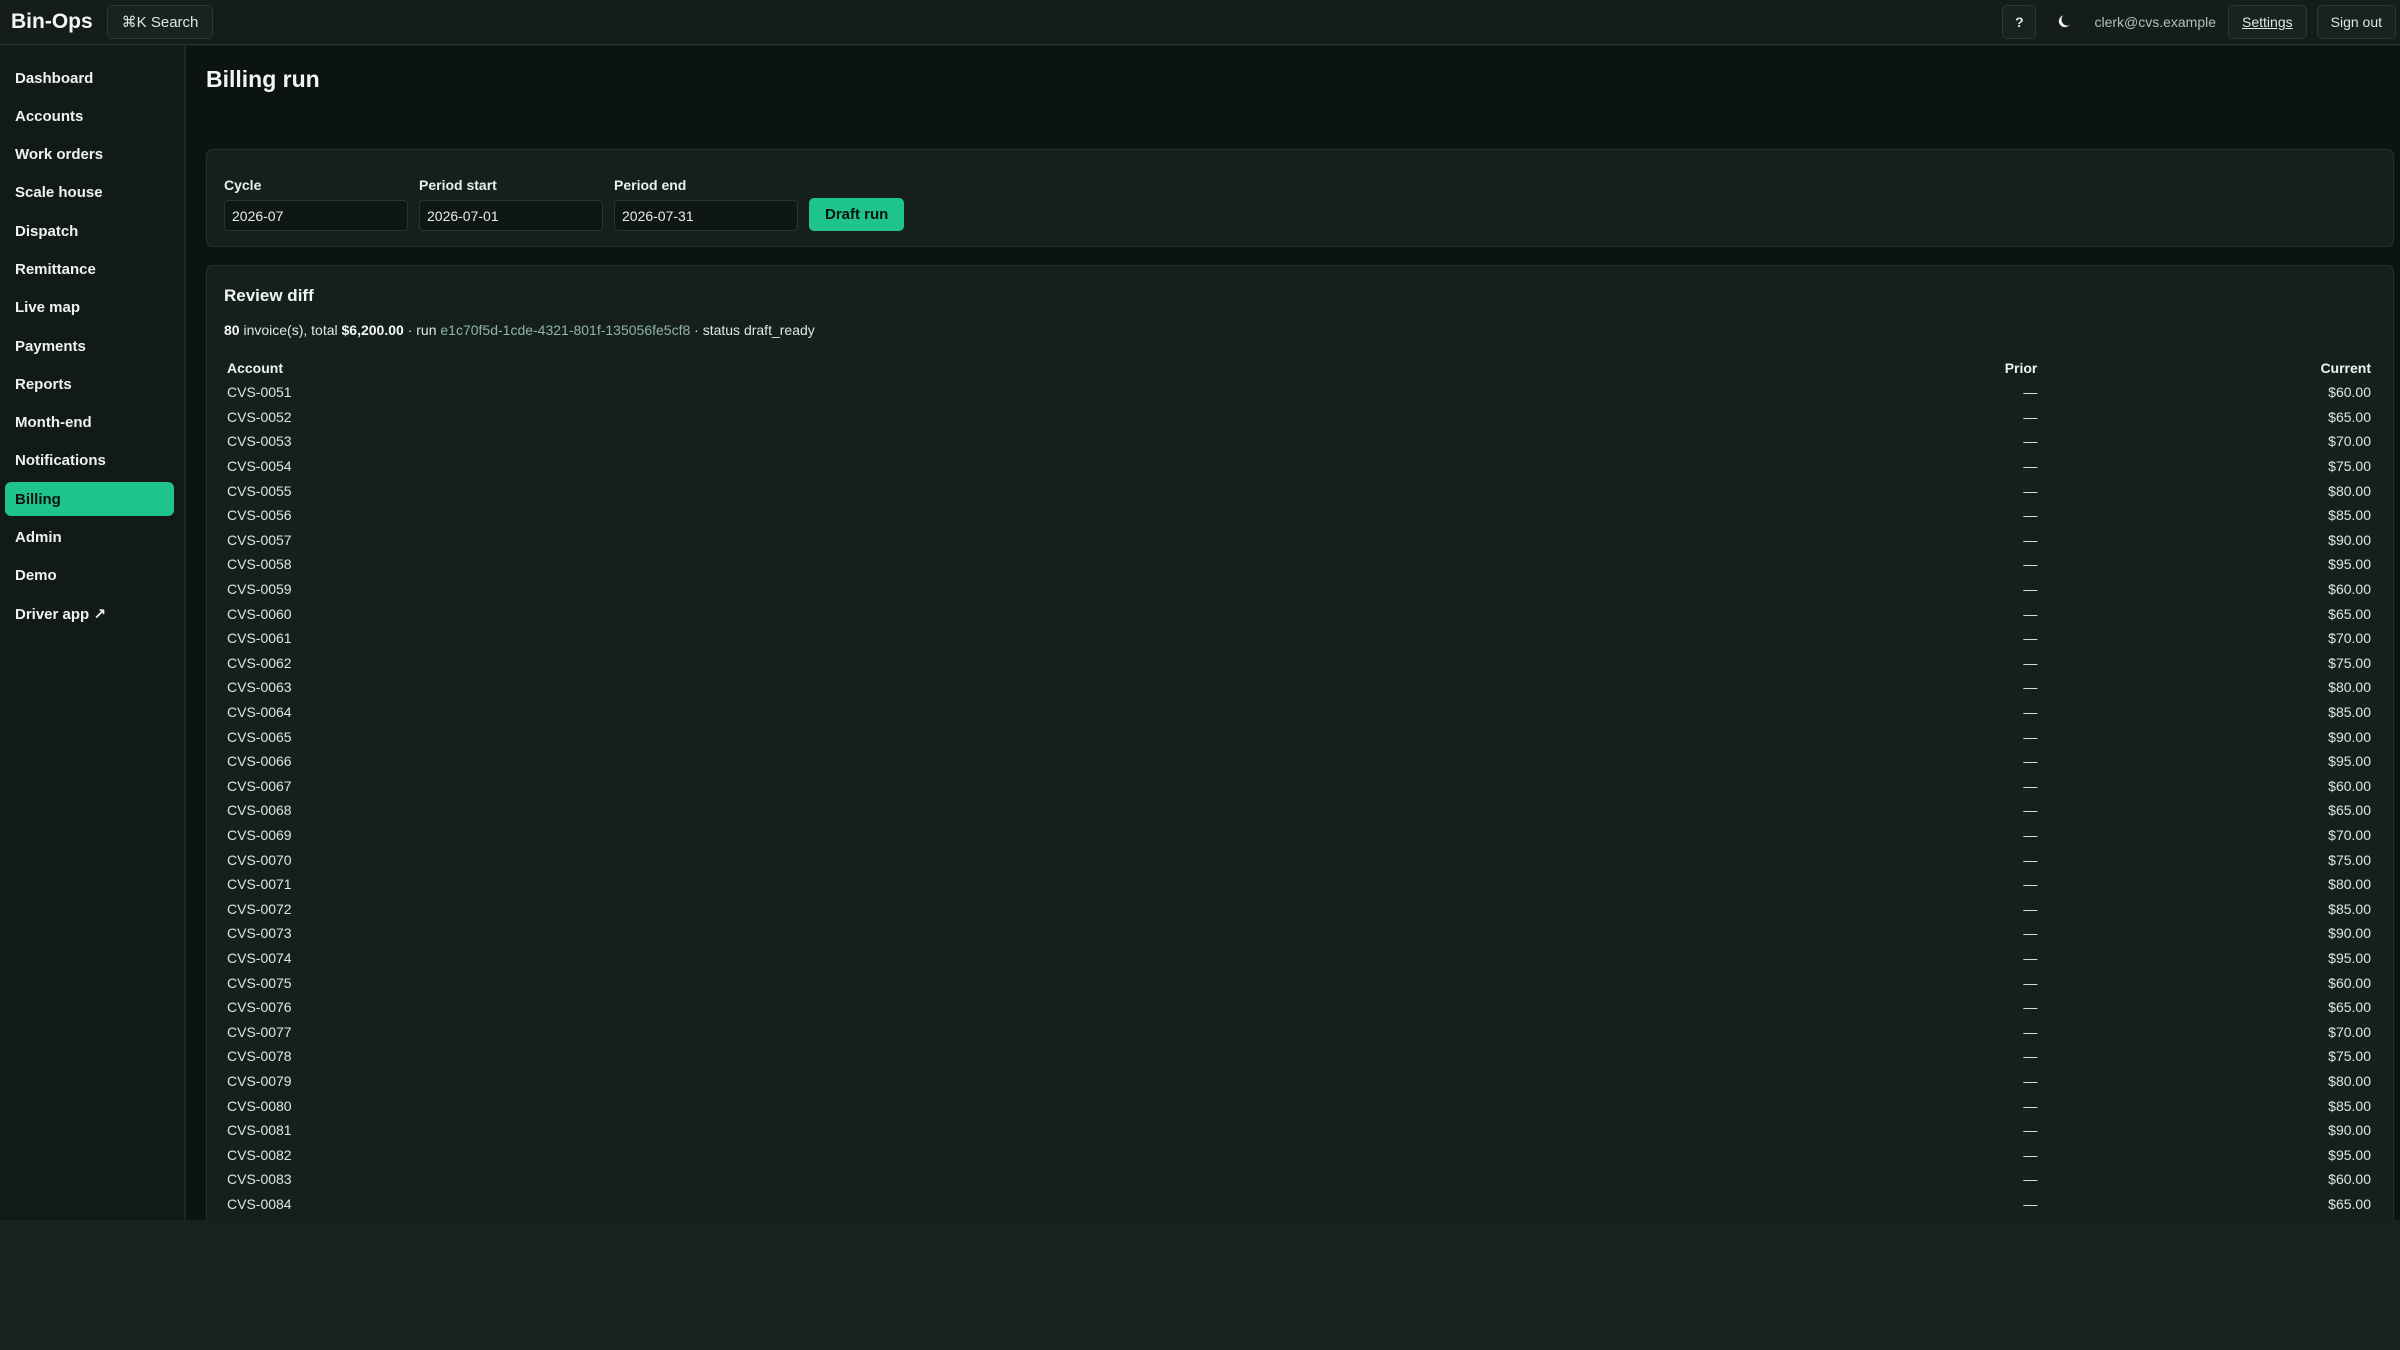 The width and height of the screenshot is (2400, 1350). Describe the element at coordinates (259, 712) in the screenshot. I see `account-cell: CVS-0064` at that location.